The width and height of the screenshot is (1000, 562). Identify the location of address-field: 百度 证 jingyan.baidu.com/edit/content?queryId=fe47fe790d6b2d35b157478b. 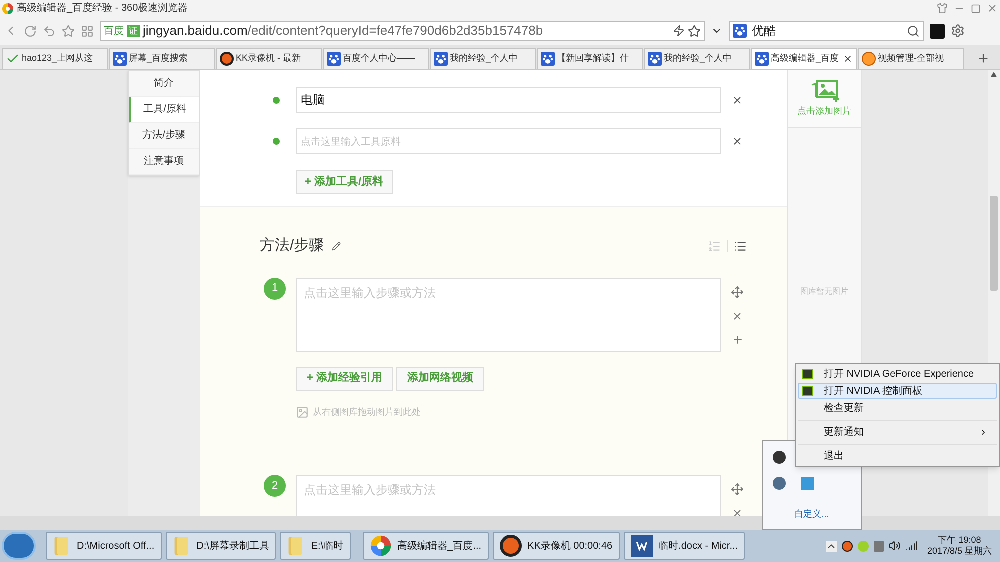
(402, 31).